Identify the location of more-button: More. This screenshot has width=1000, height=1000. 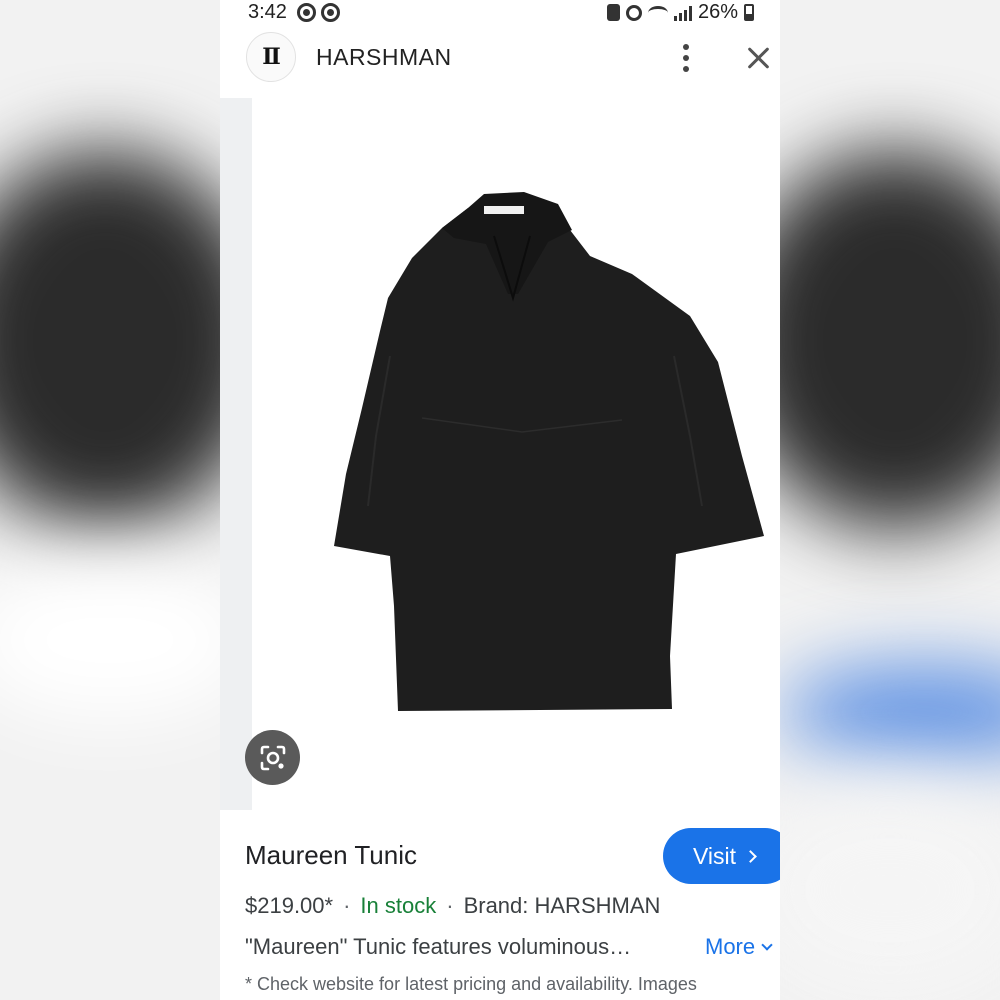
(739, 947).